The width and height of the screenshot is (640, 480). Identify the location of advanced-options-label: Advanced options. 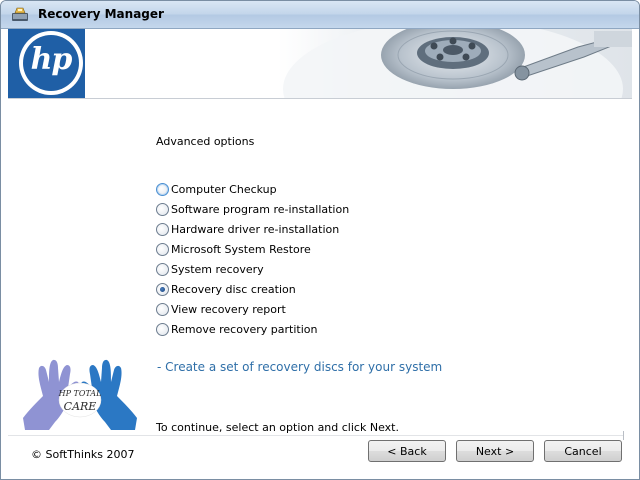
(205, 141).